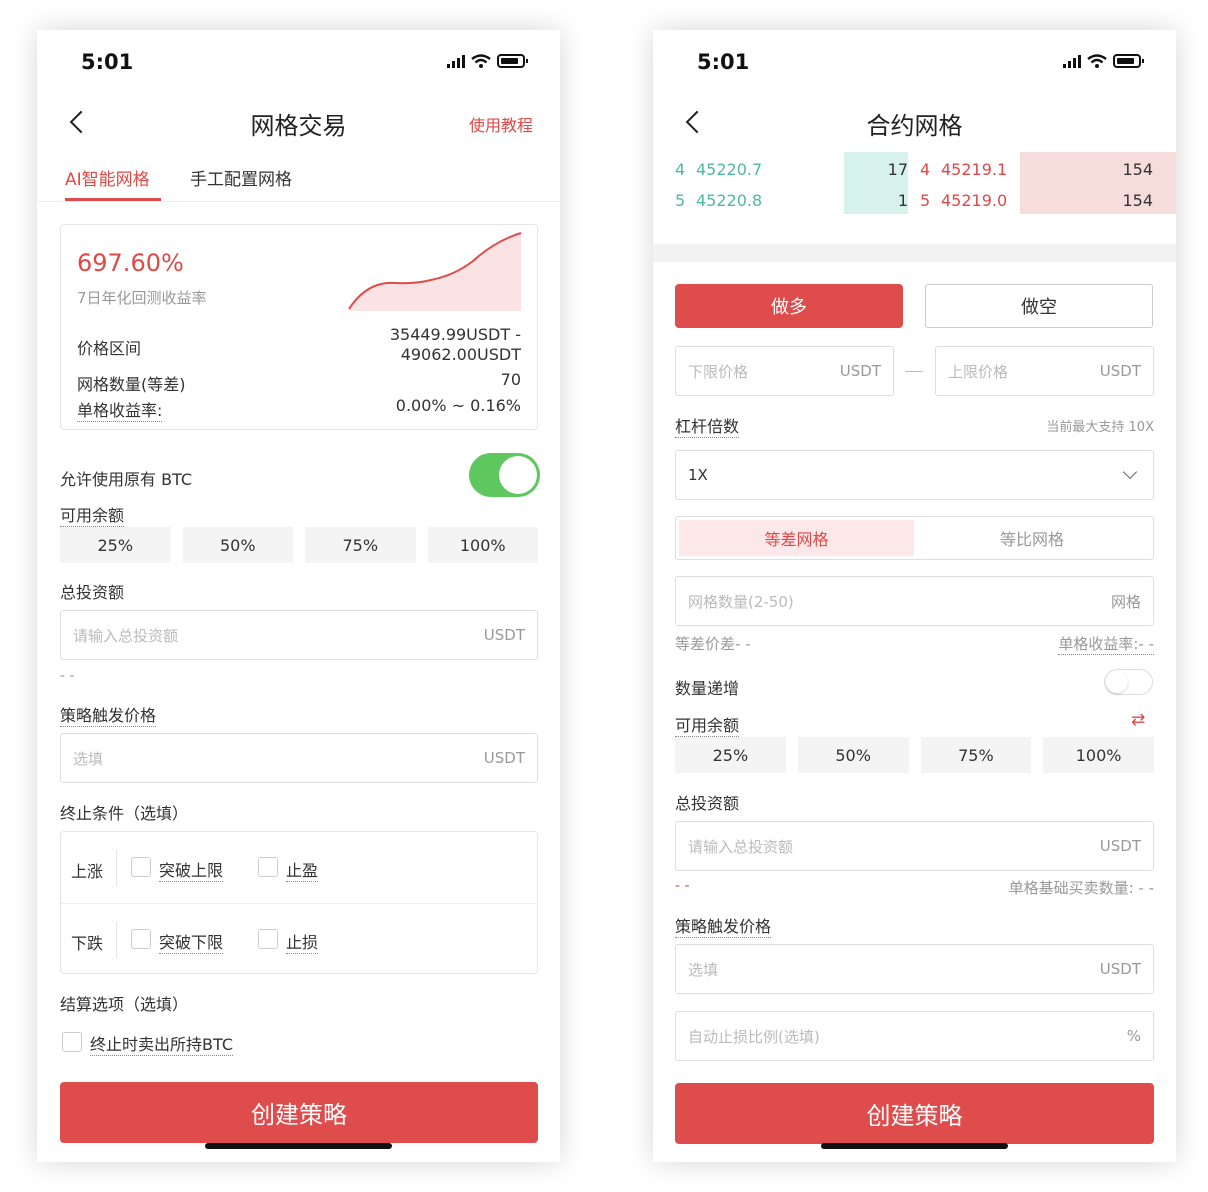  What do you see at coordinates (698, 475) in the screenshot?
I see `leverage-value: 1X` at bounding box center [698, 475].